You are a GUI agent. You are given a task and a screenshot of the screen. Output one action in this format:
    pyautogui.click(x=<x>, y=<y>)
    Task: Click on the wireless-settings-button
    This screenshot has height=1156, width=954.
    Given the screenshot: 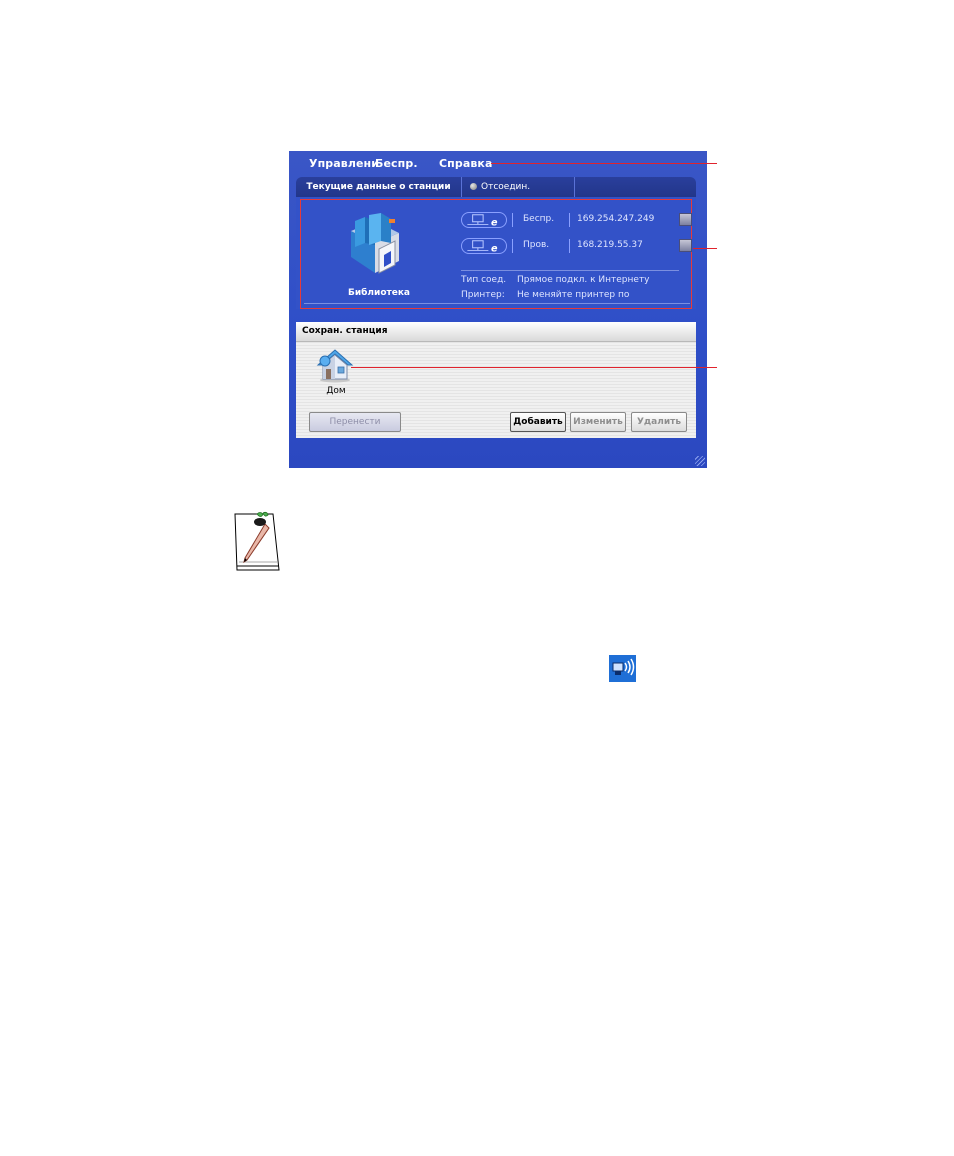 What is the action you would take?
    pyautogui.click(x=685, y=219)
    